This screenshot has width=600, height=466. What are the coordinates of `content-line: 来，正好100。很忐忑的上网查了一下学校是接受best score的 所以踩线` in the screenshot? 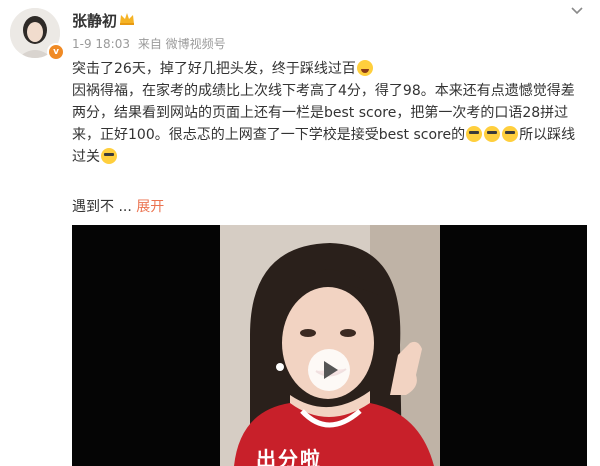 It's located at (333, 135).